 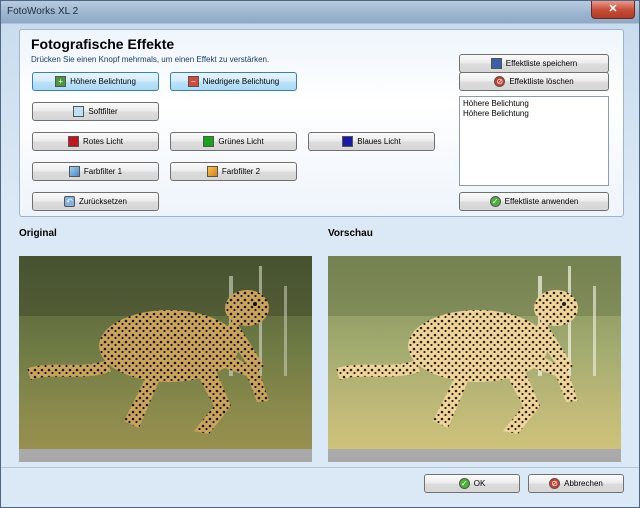 I want to click on cancel-label: Abbrechen, so click(x=583, y=483).